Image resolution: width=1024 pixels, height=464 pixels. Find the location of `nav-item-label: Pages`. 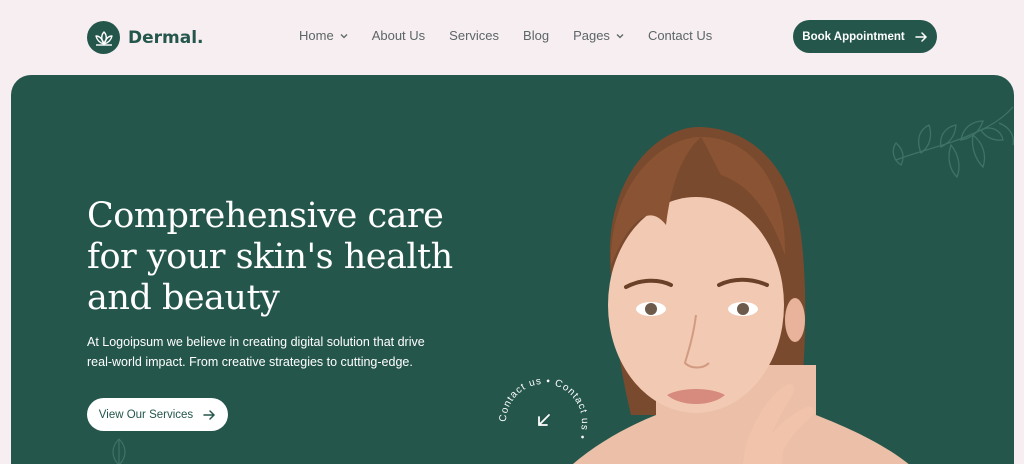

nav-item-label: Pages is located at coordinates (591, 35).